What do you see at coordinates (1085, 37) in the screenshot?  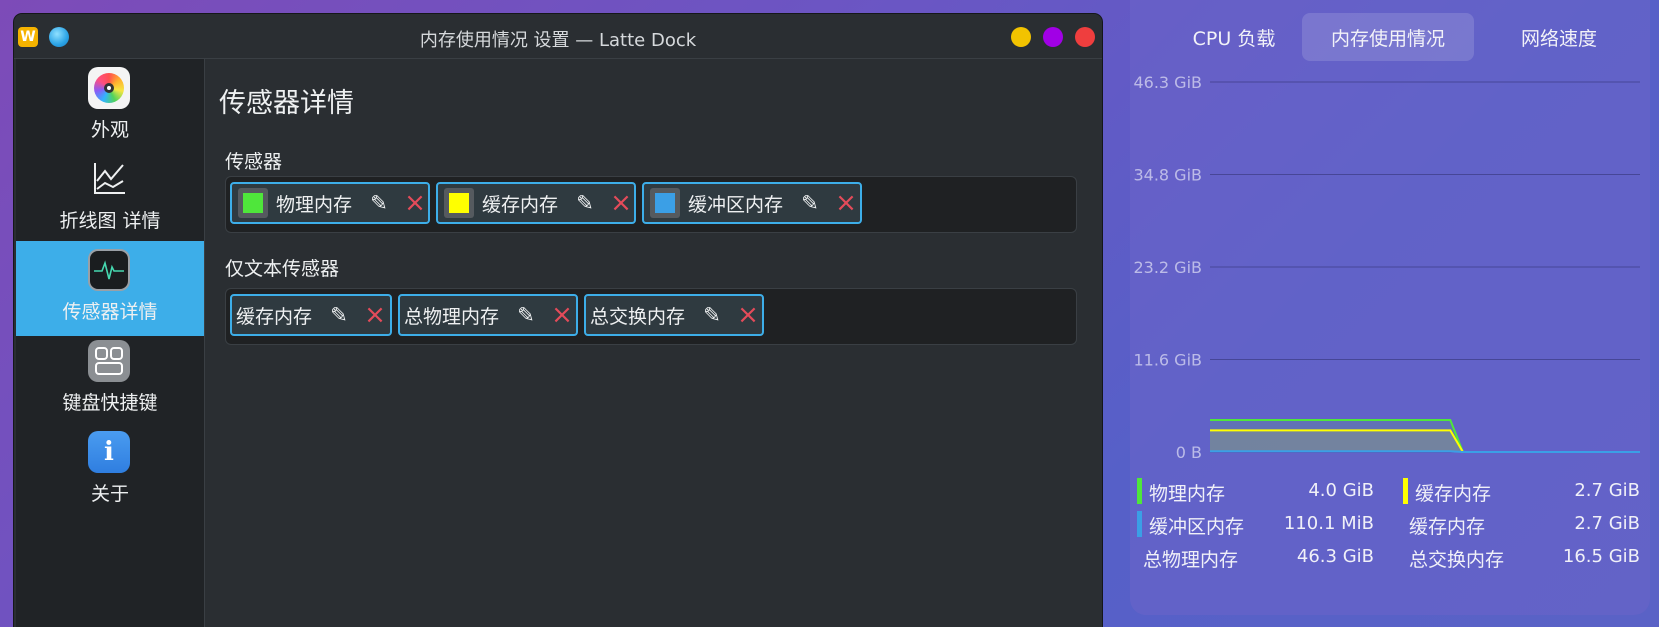 I see `close-button` at bounding box center [1085, 37].